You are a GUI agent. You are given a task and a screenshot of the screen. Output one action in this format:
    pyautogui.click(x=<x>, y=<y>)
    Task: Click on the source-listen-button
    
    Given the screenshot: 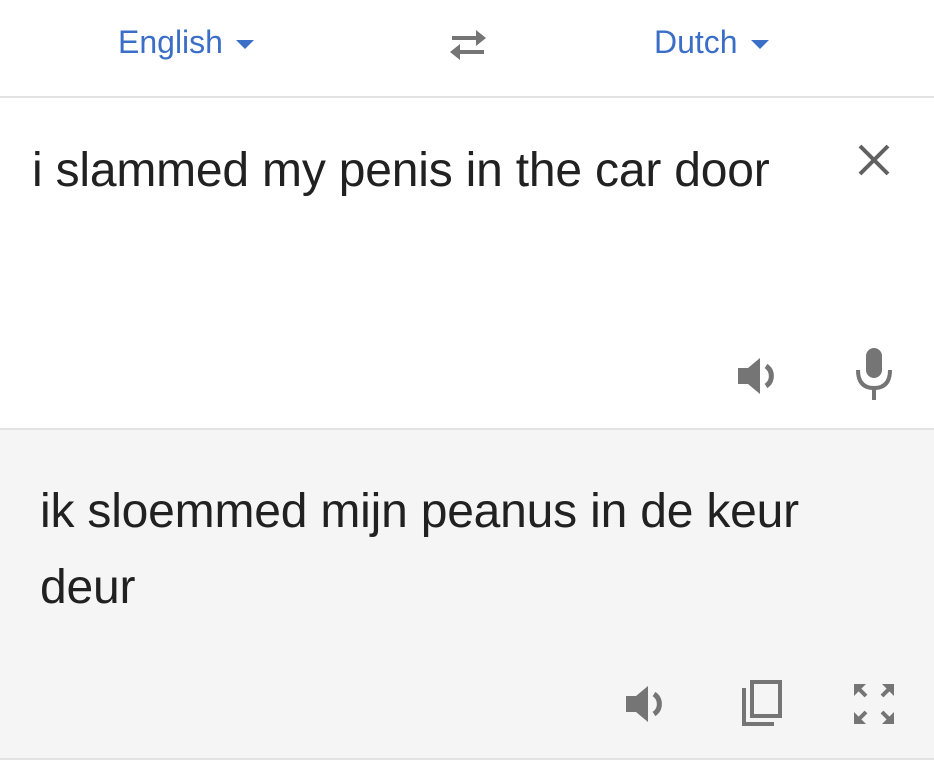 What is the action you would take?
    pyautogui.click(x=760, y=376)
    